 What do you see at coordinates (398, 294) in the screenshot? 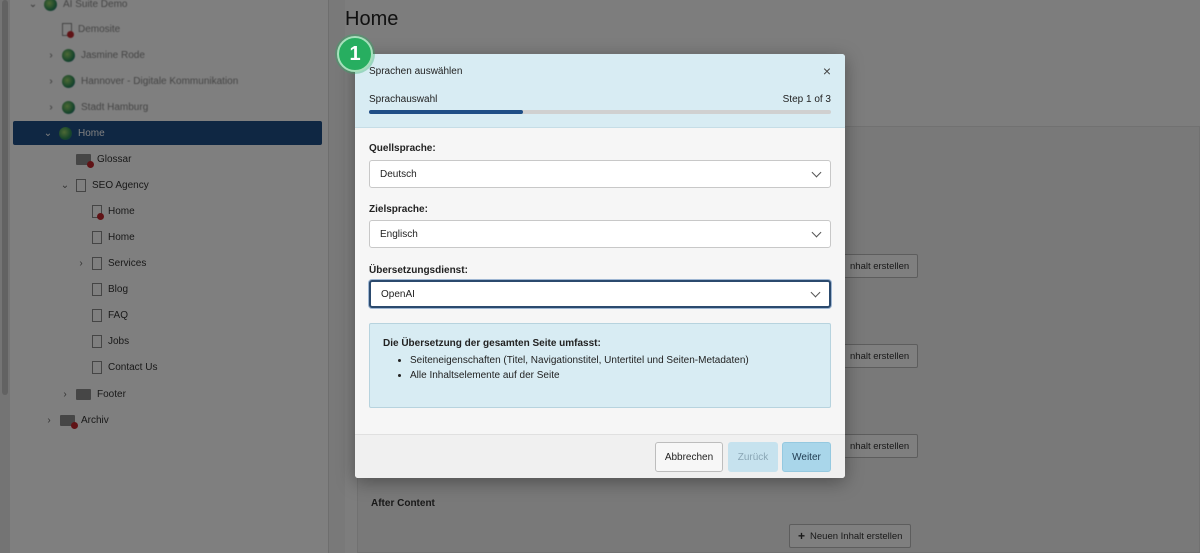
I see `translation-service-value: OpenAI` at bounding box center [398, 294].